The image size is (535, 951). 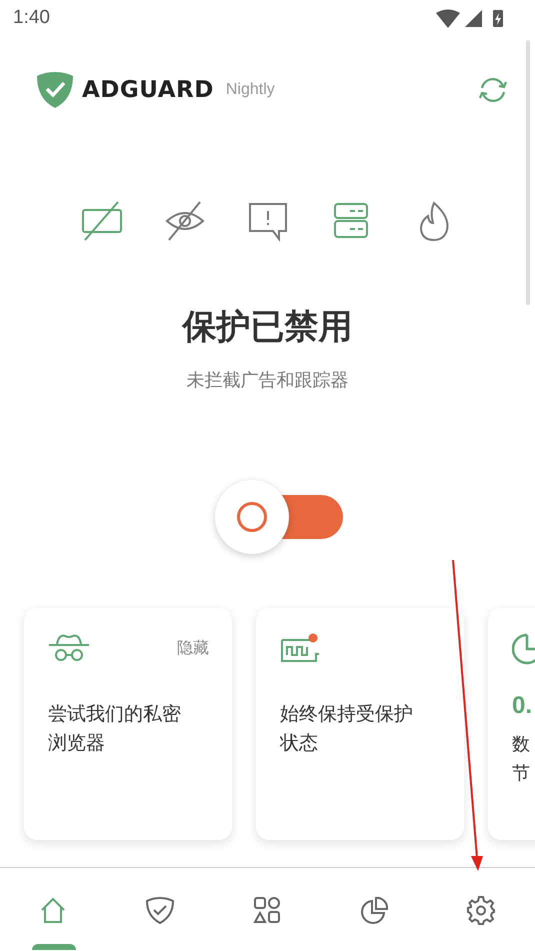 What do you see at coordinates (511, 724) in the screenshot?
I see `promo-card: 0. 数 节` at bounding box center [511, 724].